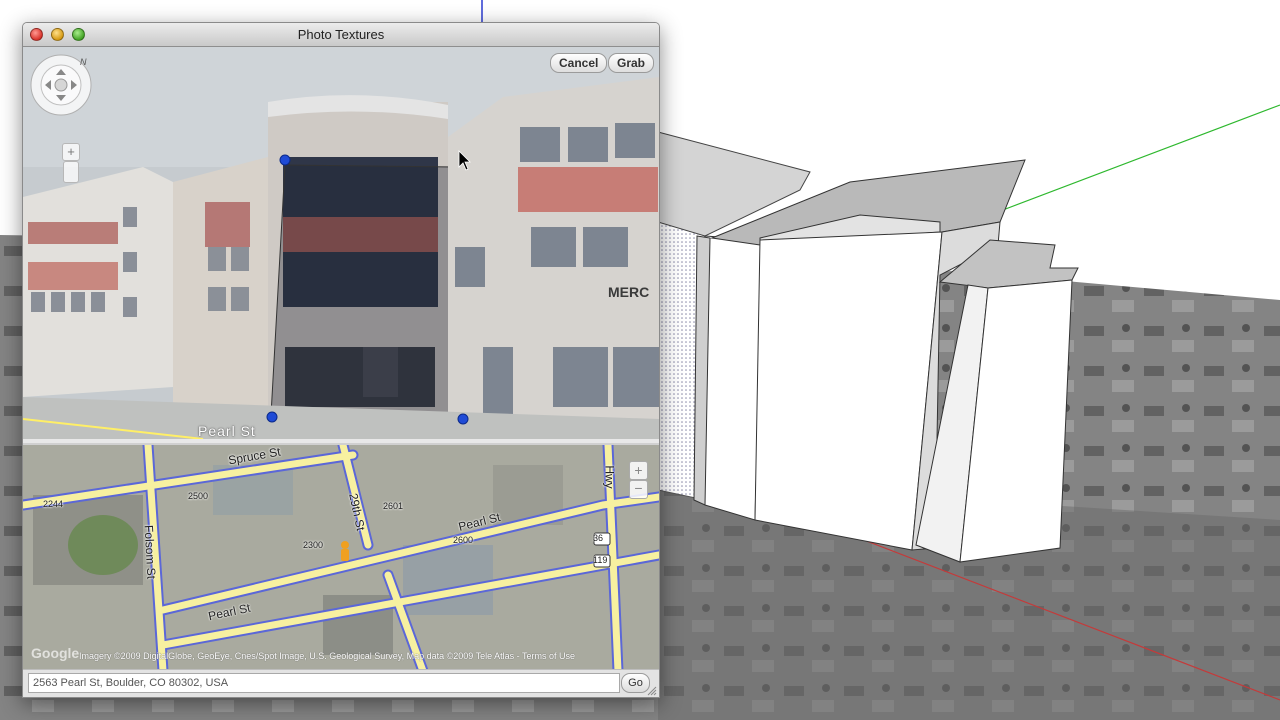 The height and width of the screenshot is (720, 1280). I want to click on street-view-zoom-slider, so click(71, 172).